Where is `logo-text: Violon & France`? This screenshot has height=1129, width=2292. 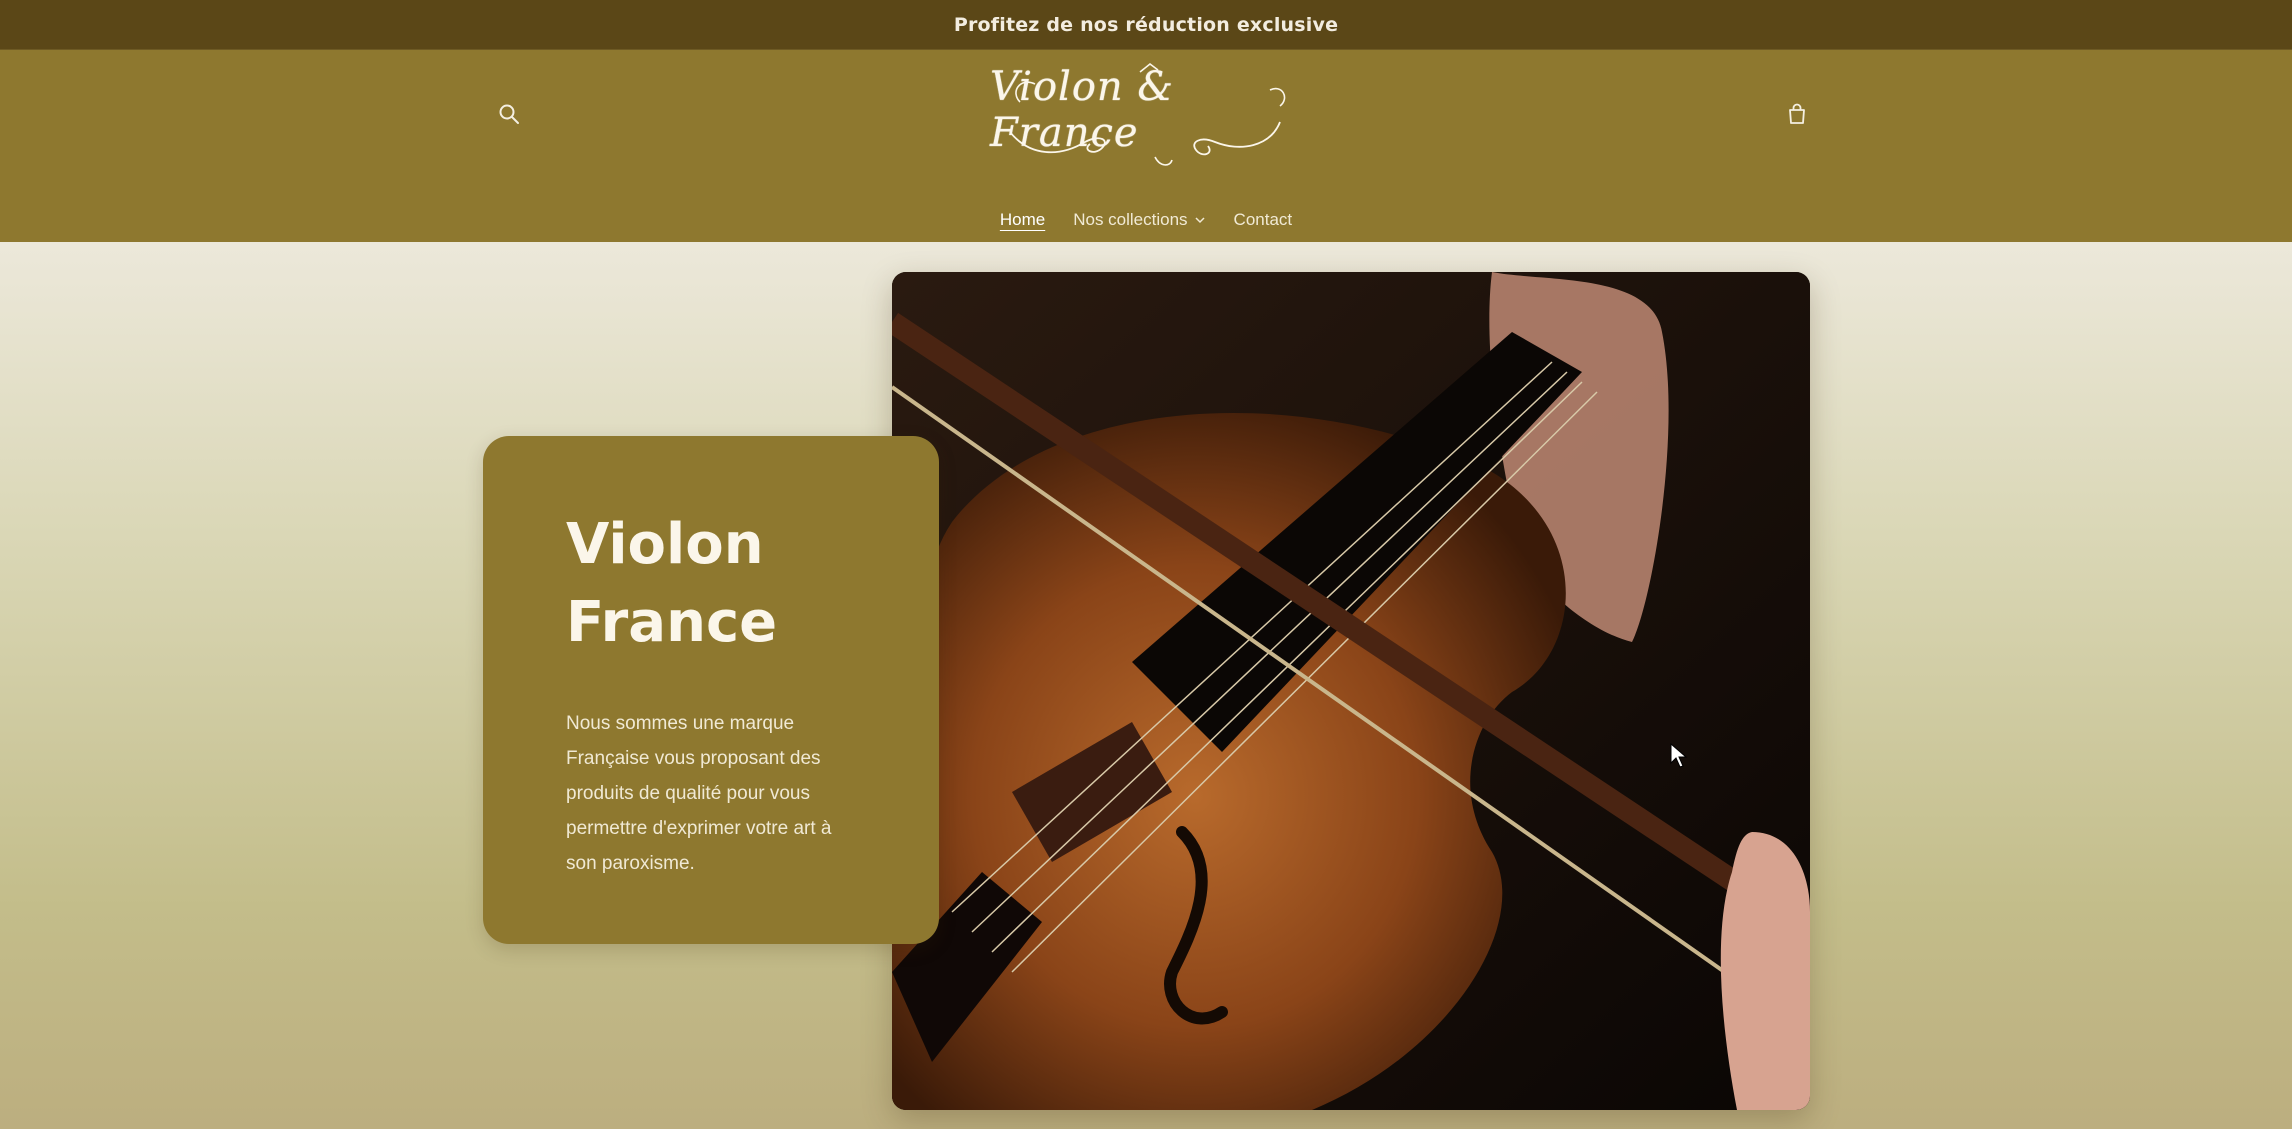
logo-text: Violon & France is located at coordinates (1082, 110).